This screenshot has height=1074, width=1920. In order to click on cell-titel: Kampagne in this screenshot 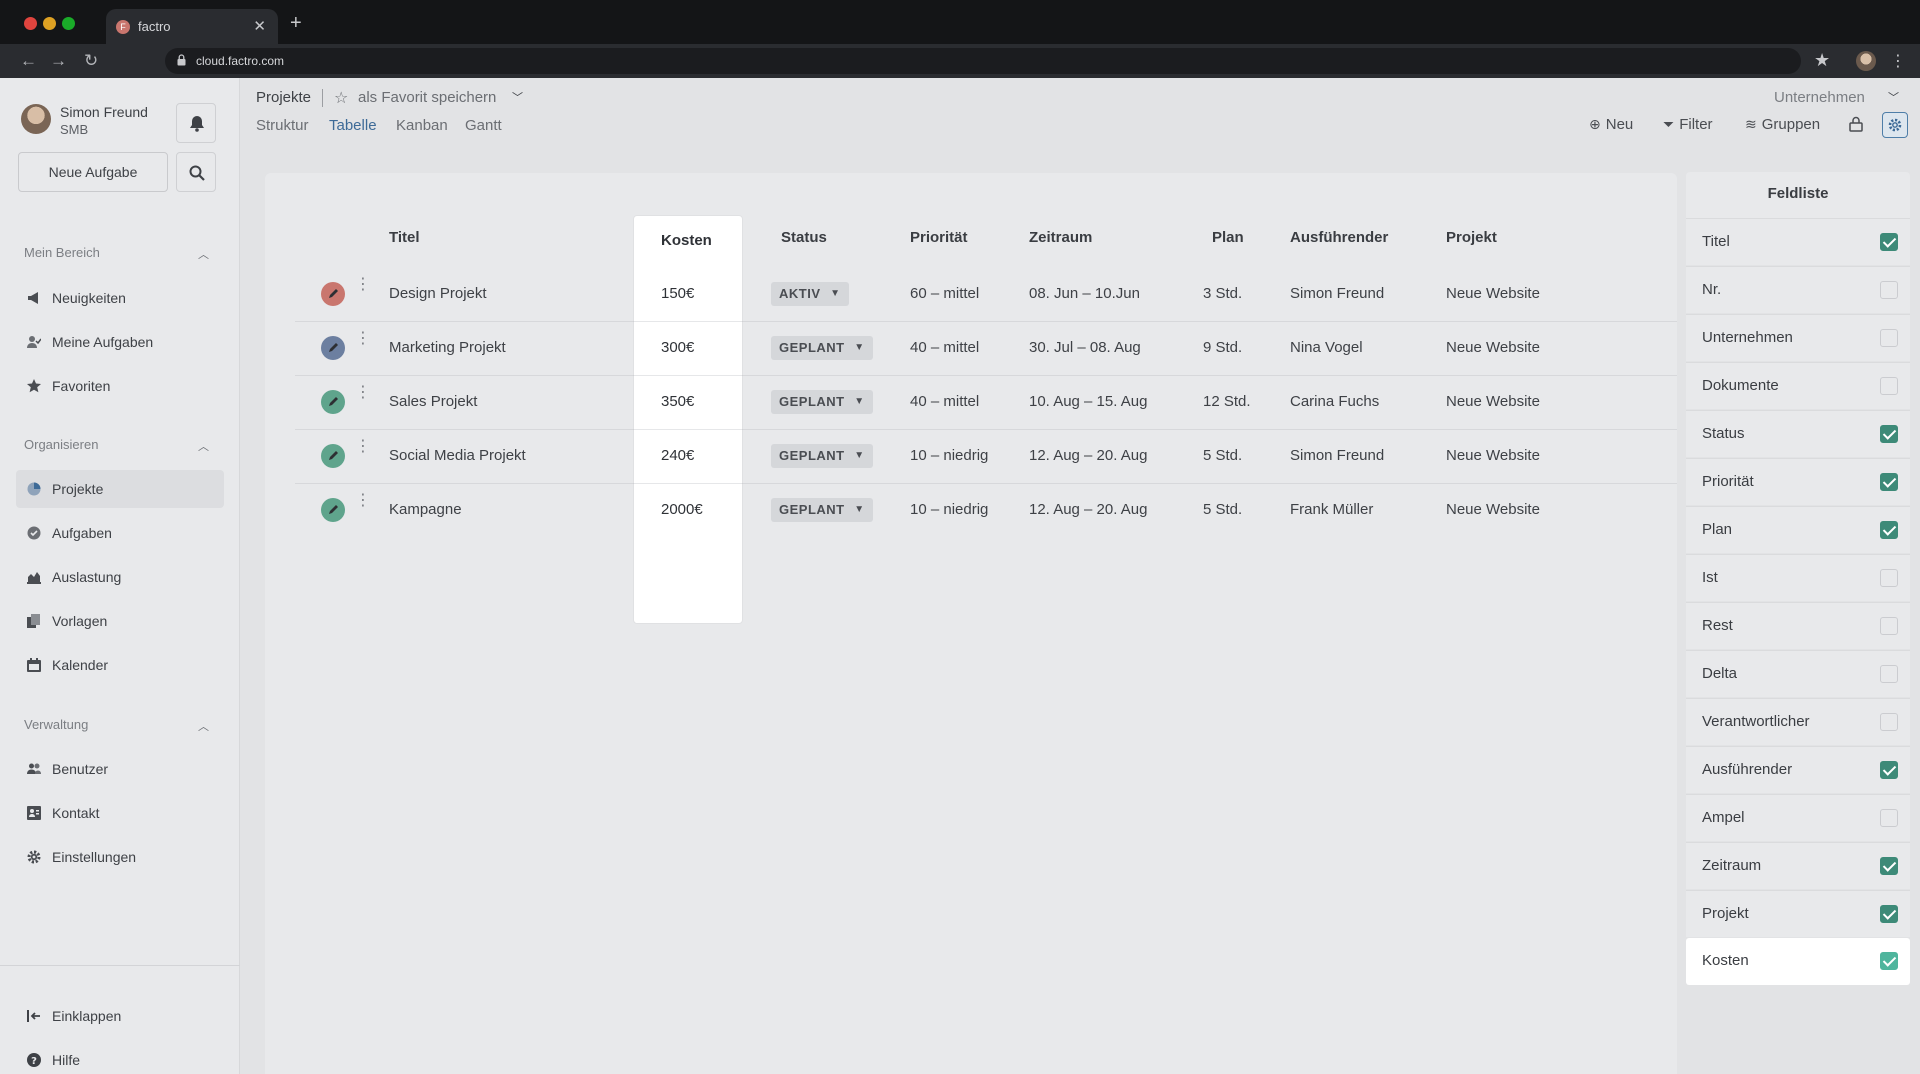, I will do `click(425, 509)`.